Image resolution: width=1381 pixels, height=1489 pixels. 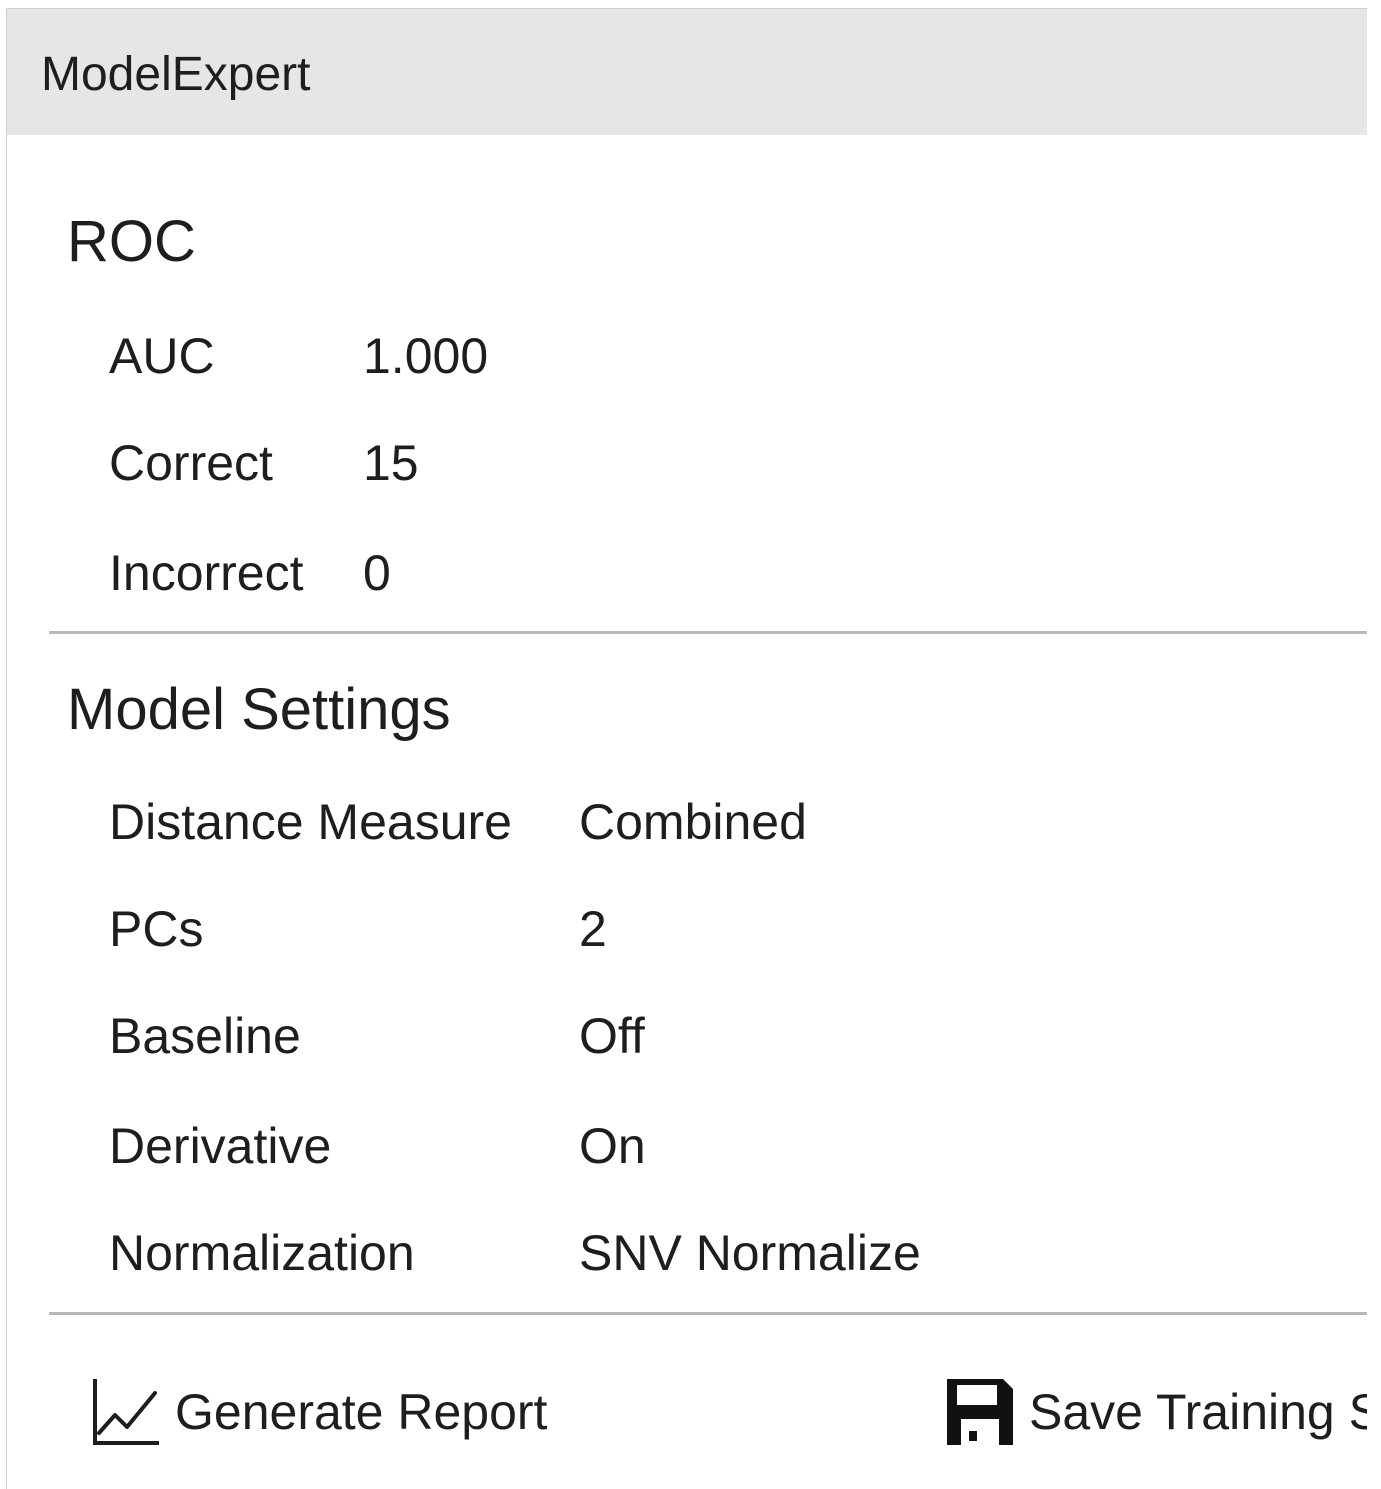 What do you see at coordinates (191, 463) in the screenshot?
I see `roc-correct-label: Correct` at bounding box center [191, 463].